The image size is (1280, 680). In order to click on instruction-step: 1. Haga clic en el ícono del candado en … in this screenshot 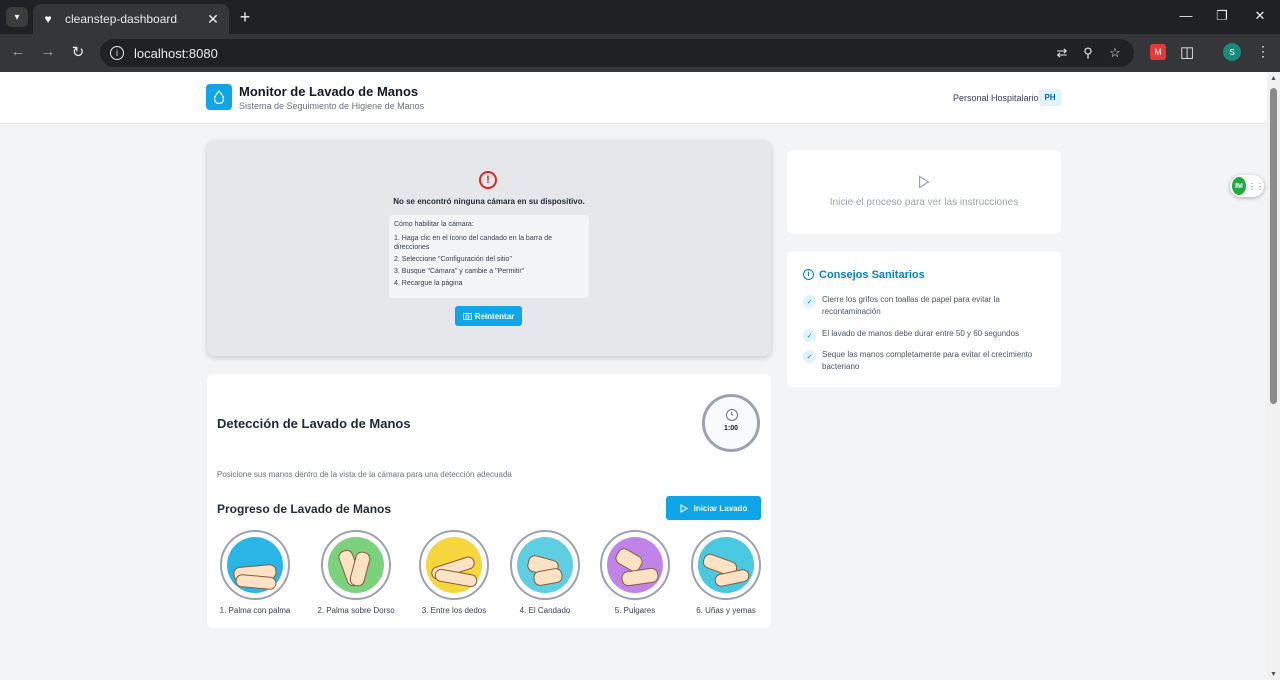, I will do `click(473, 243)`.